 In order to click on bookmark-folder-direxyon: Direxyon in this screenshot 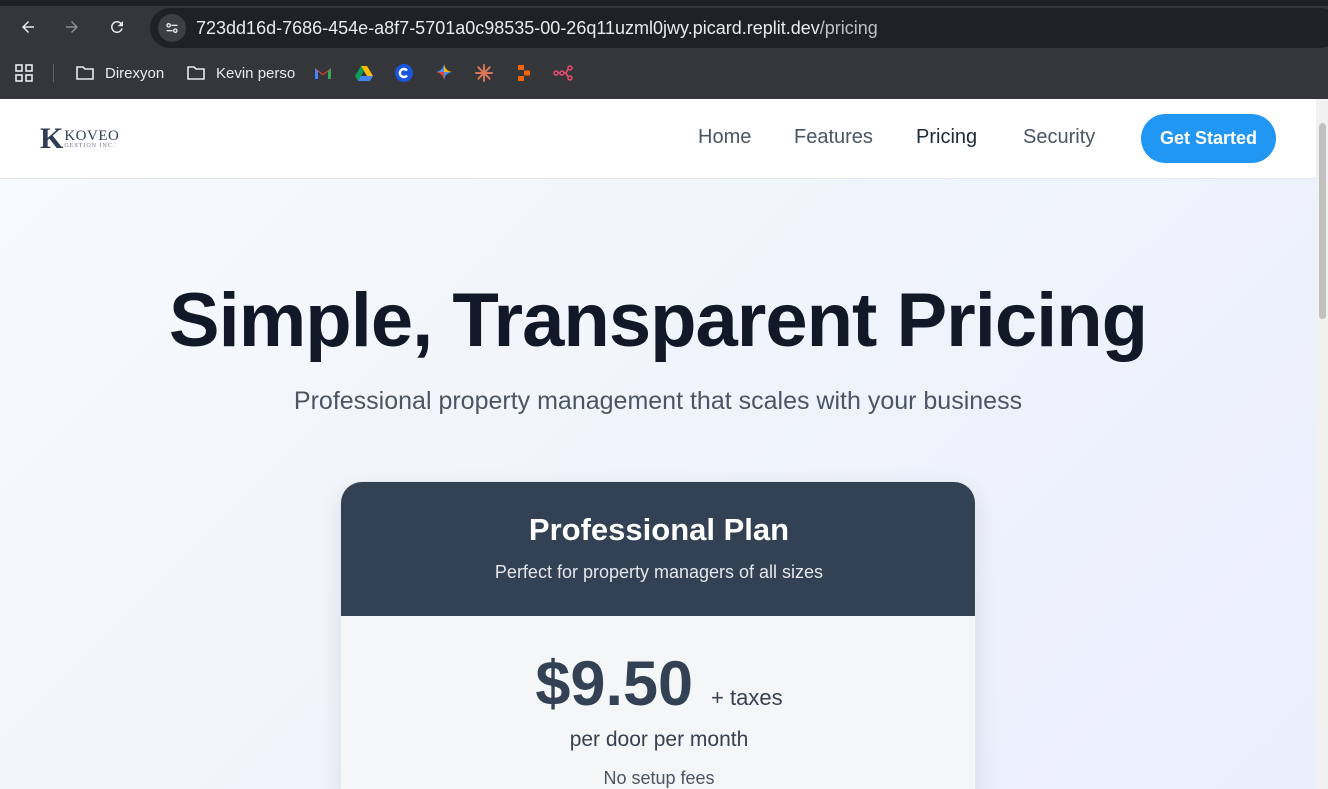, I will do `click(119, 73)`.